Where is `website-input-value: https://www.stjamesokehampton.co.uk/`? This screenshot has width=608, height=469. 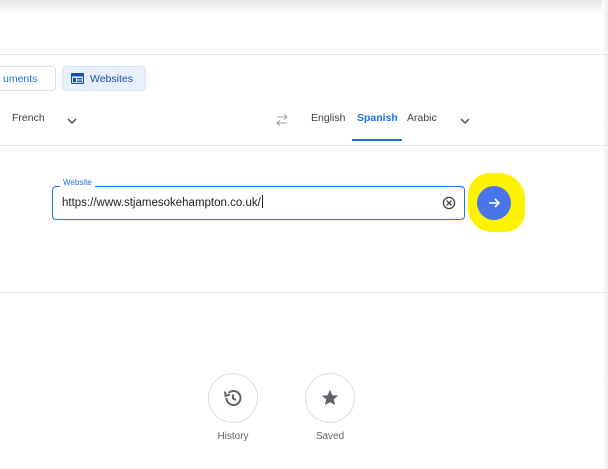
website-input-value: https://www.stjamesokehampton.co.uk/ is located at coordinates (162, 202).